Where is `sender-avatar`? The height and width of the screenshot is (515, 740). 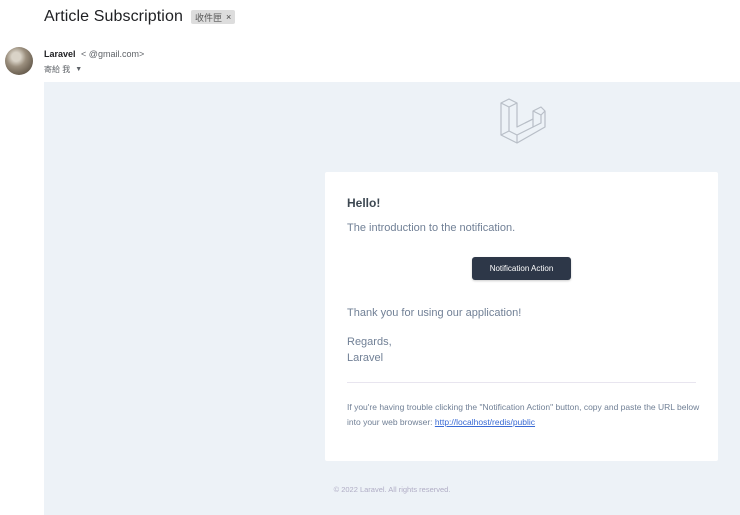 sender-avatar is located at coordinates (19, 61).